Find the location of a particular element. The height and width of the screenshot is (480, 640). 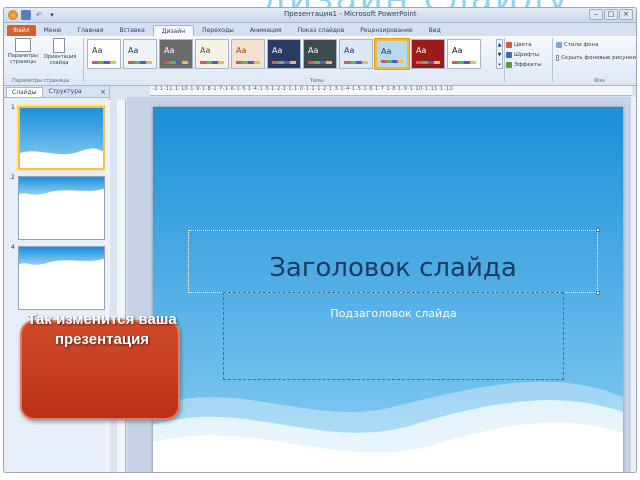

theme-option-label: Цвета is located at coordinates (523, 45).